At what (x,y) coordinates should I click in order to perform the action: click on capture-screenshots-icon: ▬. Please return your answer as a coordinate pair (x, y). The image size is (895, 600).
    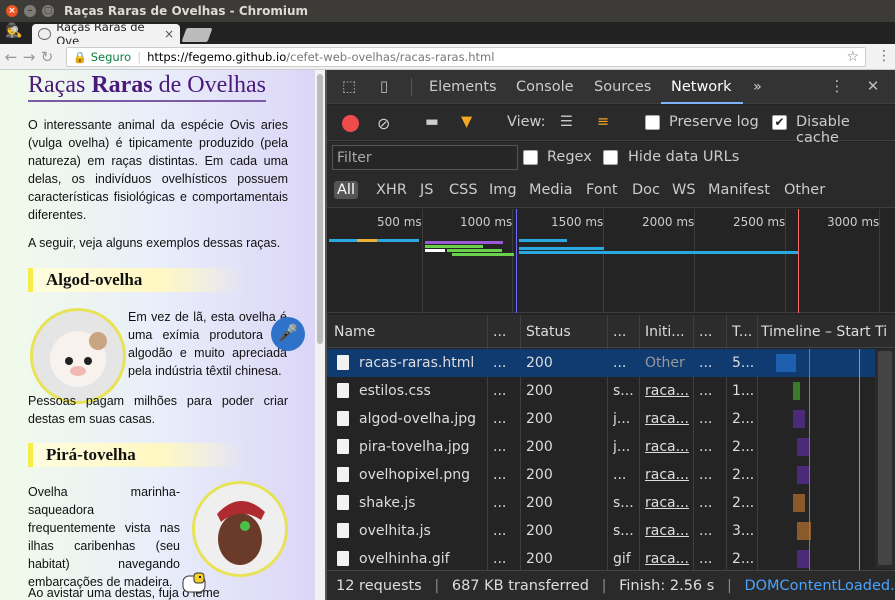
    Looking at the image, I should click on (432, 122).